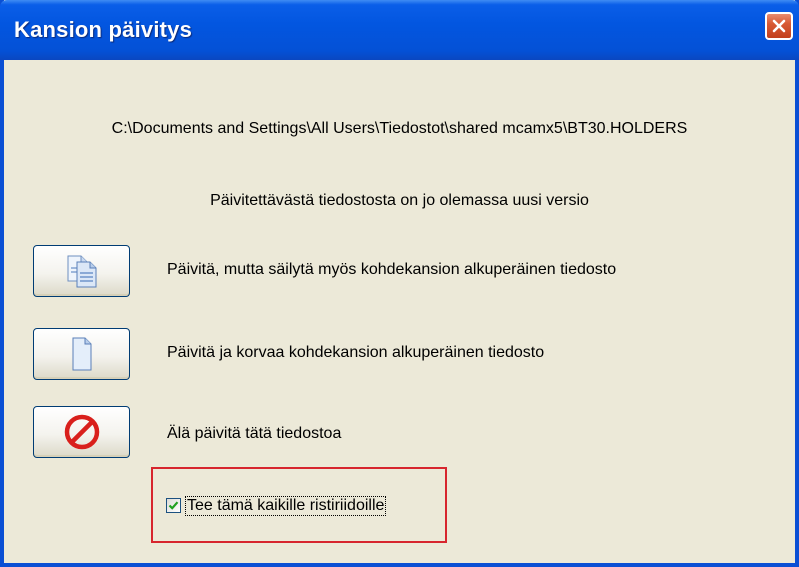  I want to click on update-replace-original-button, so click(81, 354).